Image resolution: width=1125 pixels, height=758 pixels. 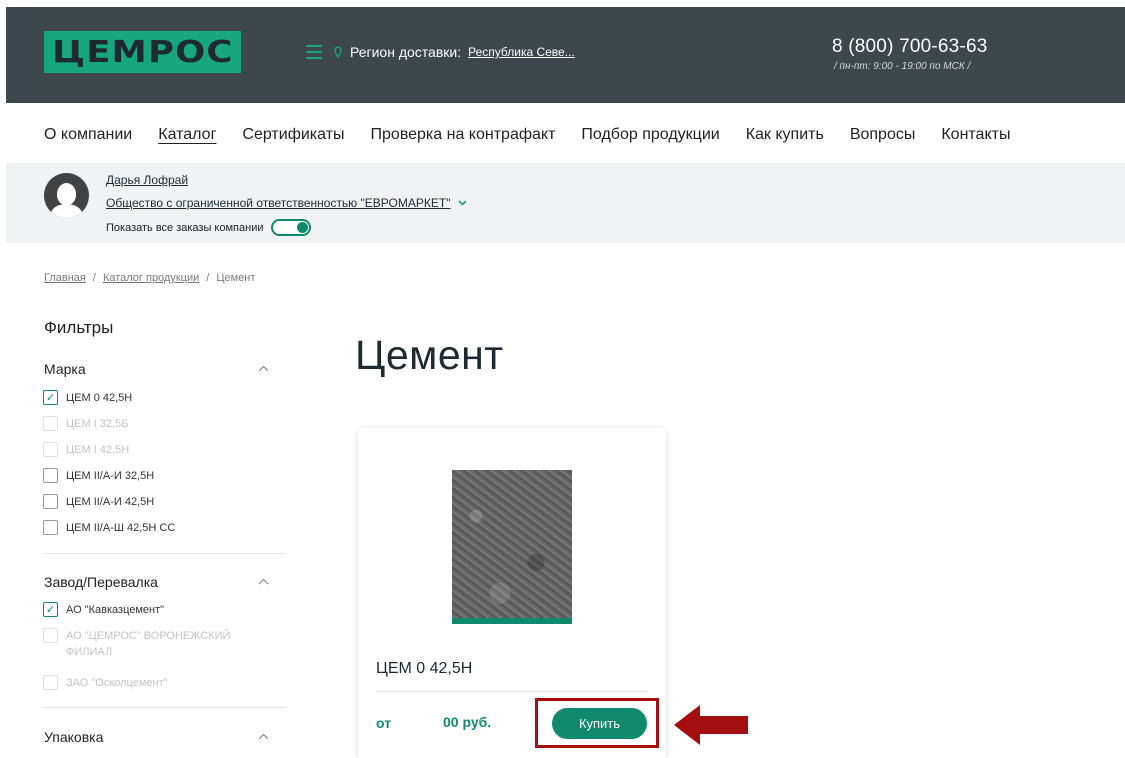 What do you see at coordinates (98, 476) in the screenshot?
I see `filter-option: ЦЕМ II/А-И 32,5Н` at bounding box center [98, 476].